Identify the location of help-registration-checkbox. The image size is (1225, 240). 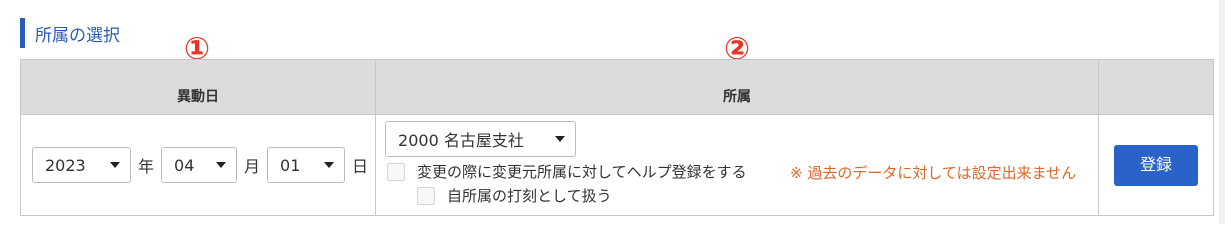
(396, 171).